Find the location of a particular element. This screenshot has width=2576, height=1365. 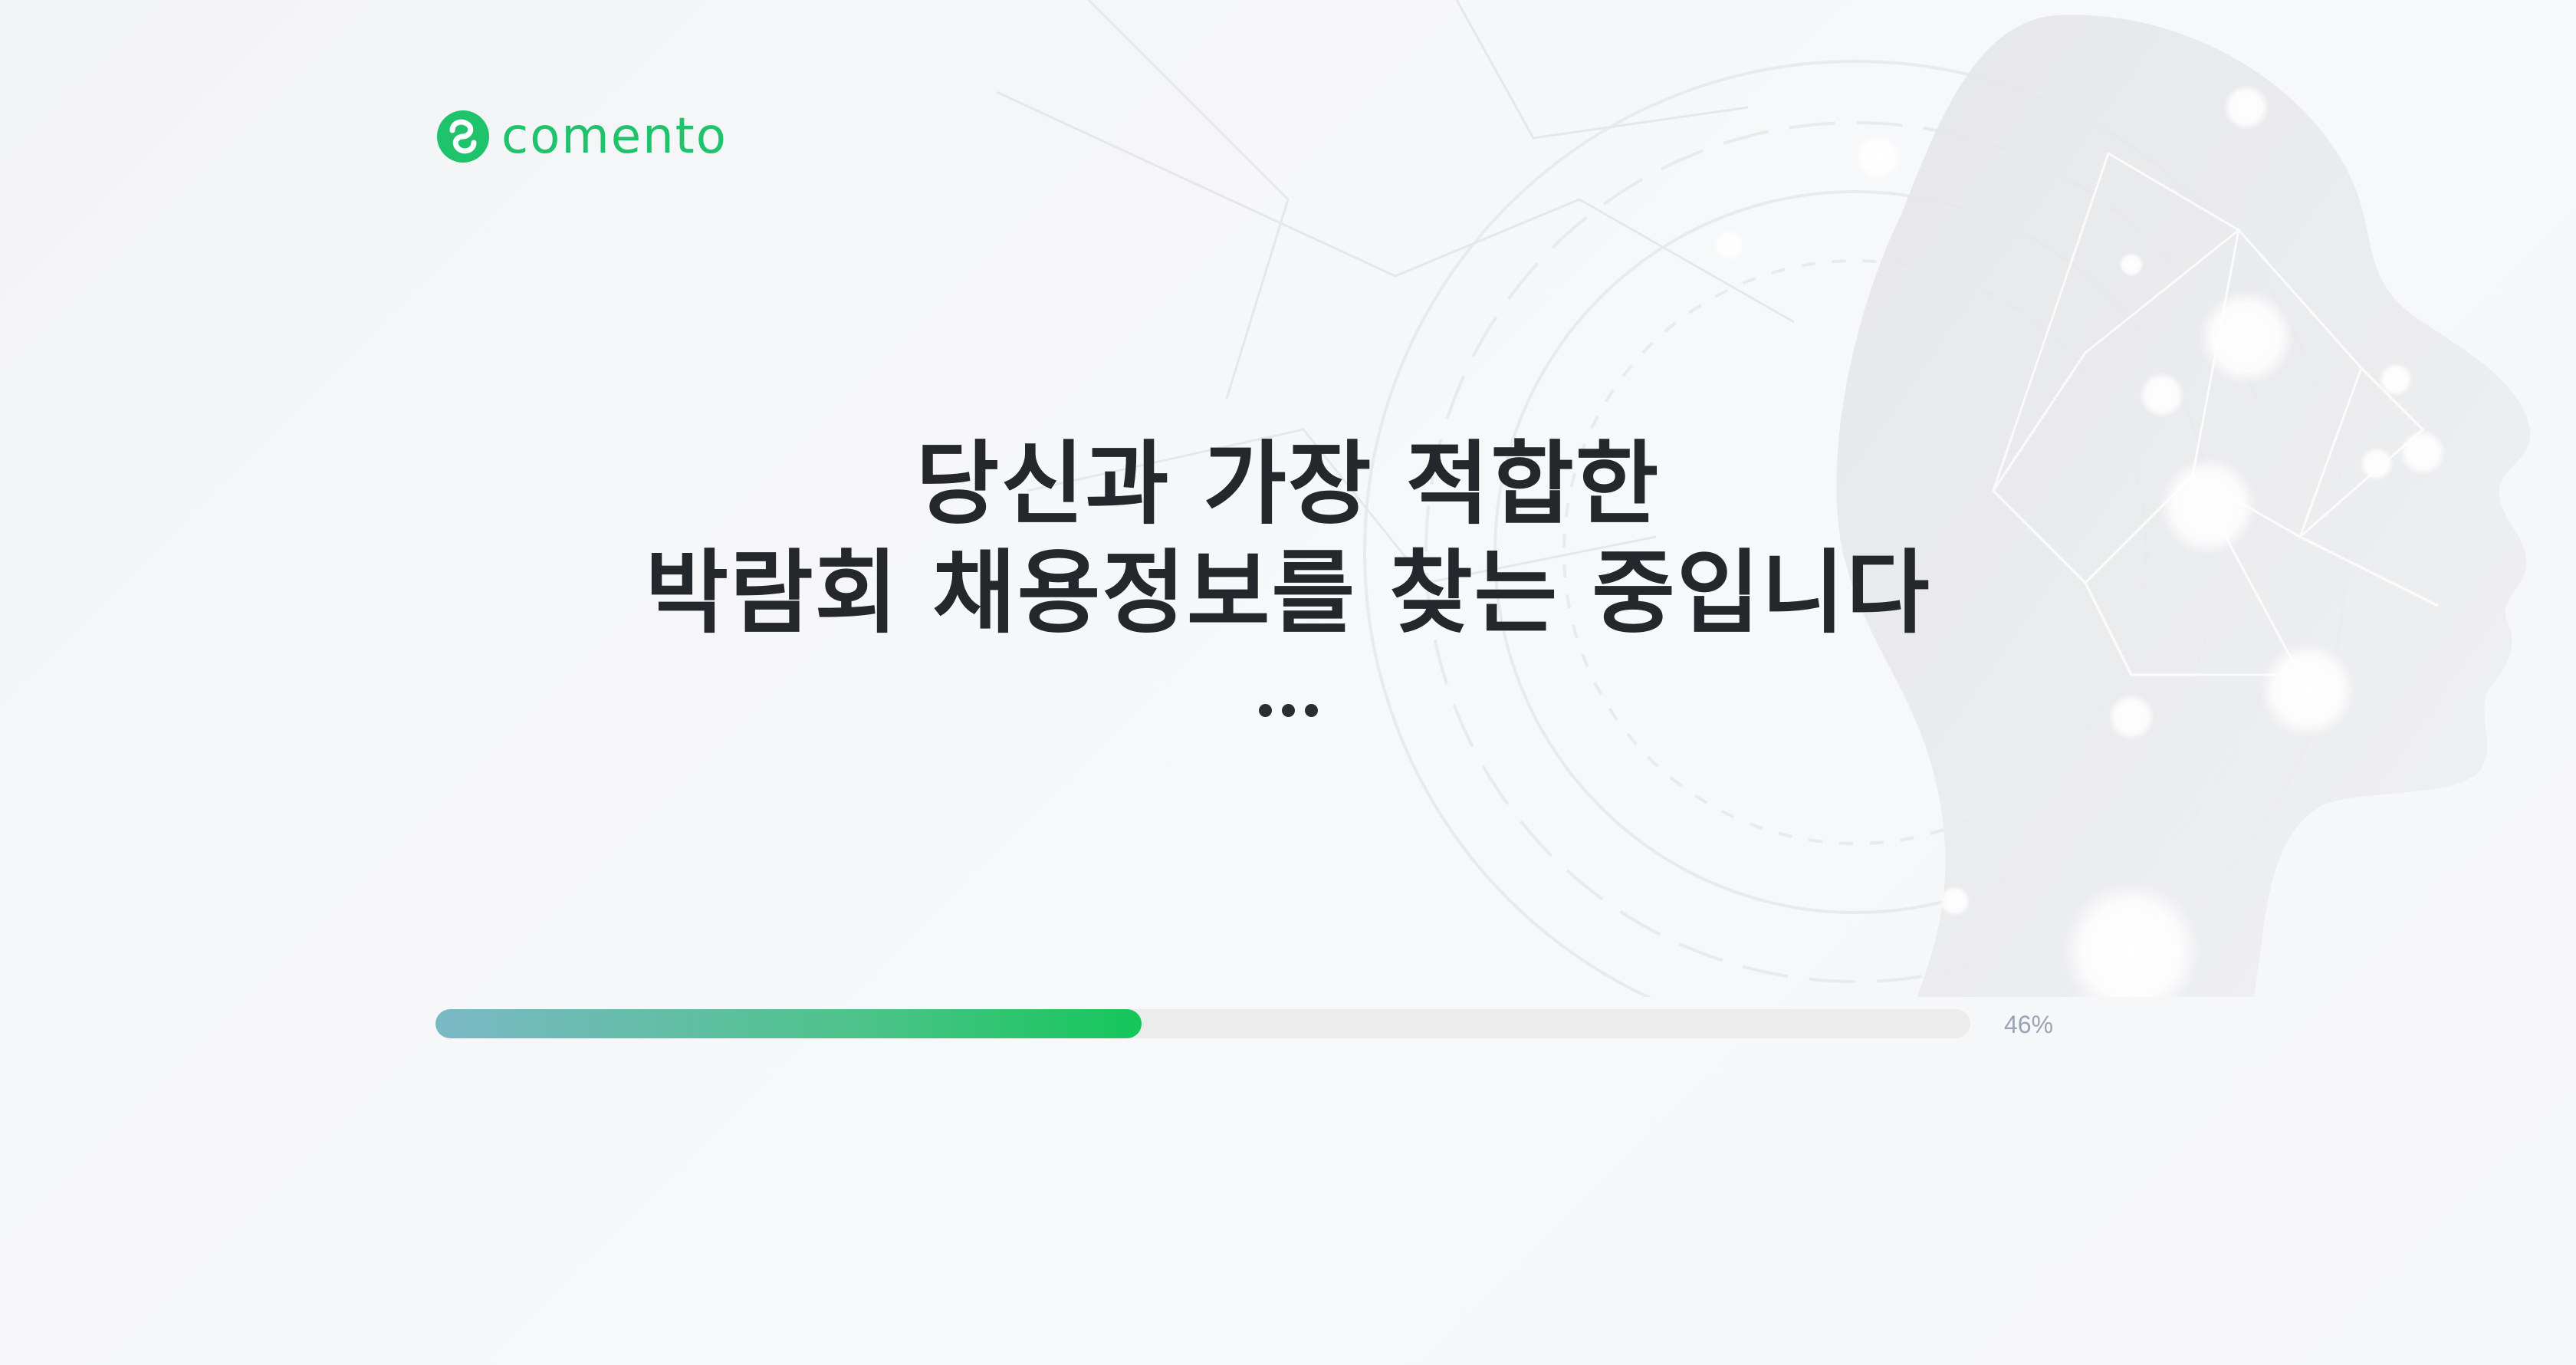

progress-bar-fill is located at coordinates (789, 1023).